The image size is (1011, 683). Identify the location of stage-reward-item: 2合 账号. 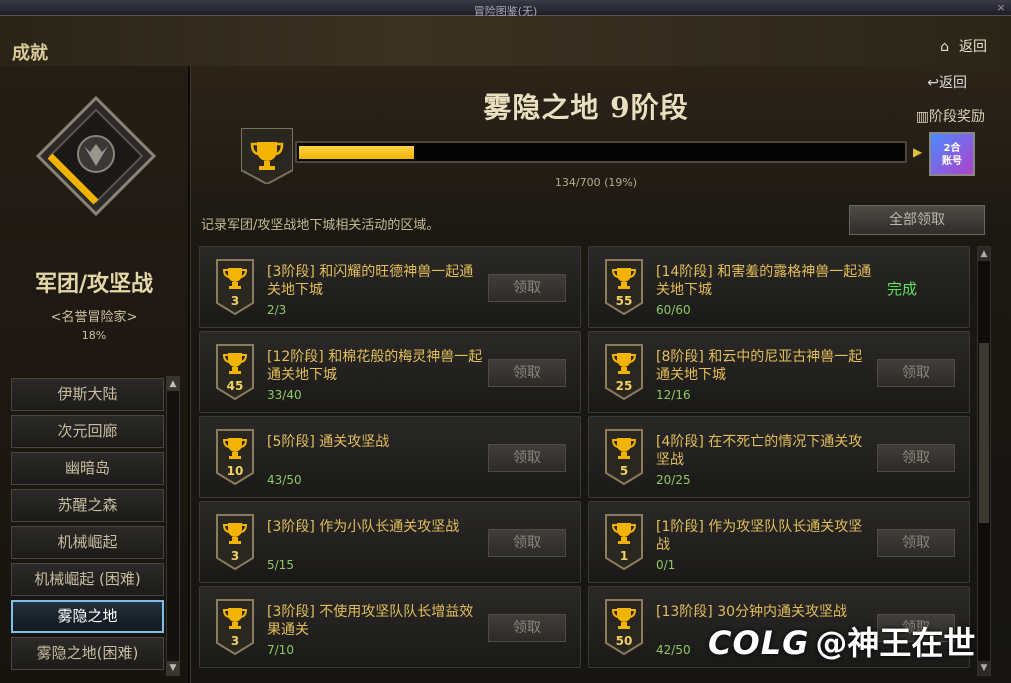
(952, 154).